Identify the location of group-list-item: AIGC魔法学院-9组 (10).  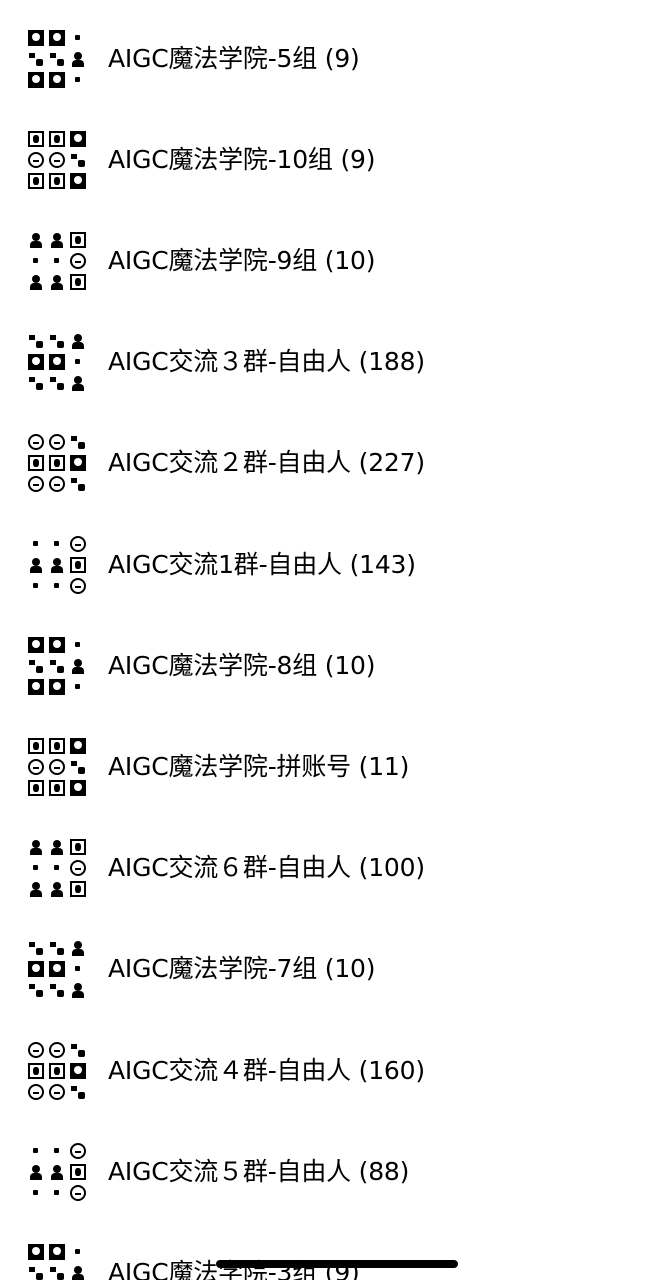
(336, 260).